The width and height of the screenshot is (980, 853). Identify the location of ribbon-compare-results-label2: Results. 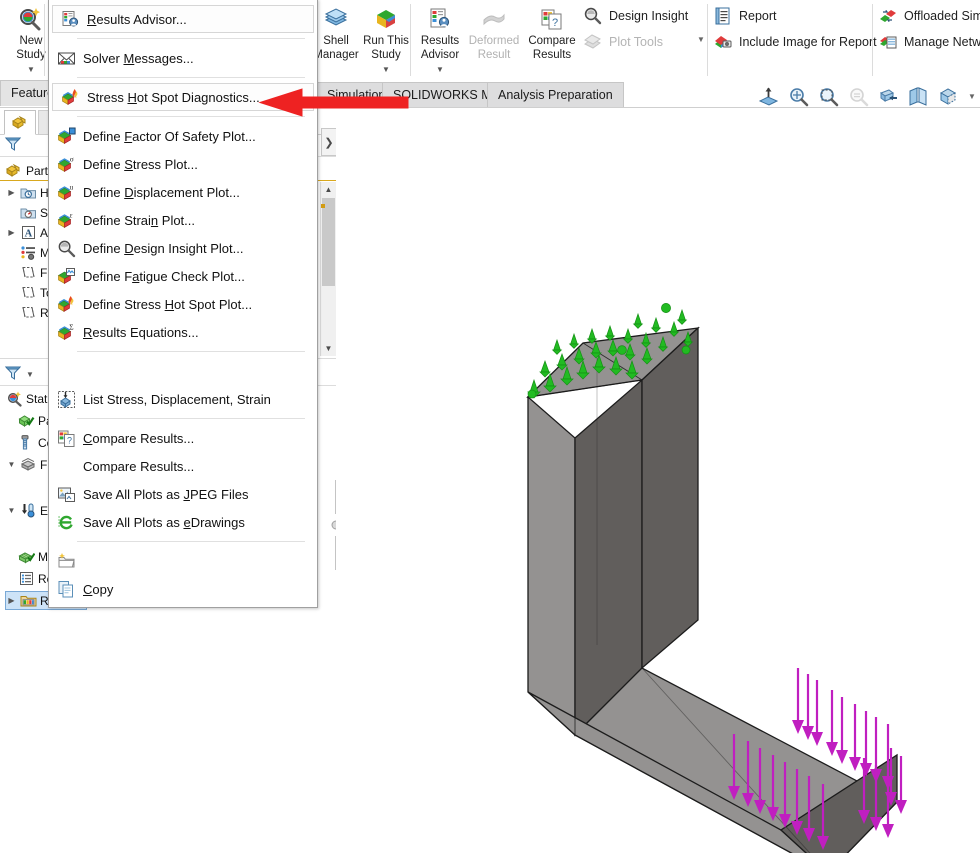
(552, 55).